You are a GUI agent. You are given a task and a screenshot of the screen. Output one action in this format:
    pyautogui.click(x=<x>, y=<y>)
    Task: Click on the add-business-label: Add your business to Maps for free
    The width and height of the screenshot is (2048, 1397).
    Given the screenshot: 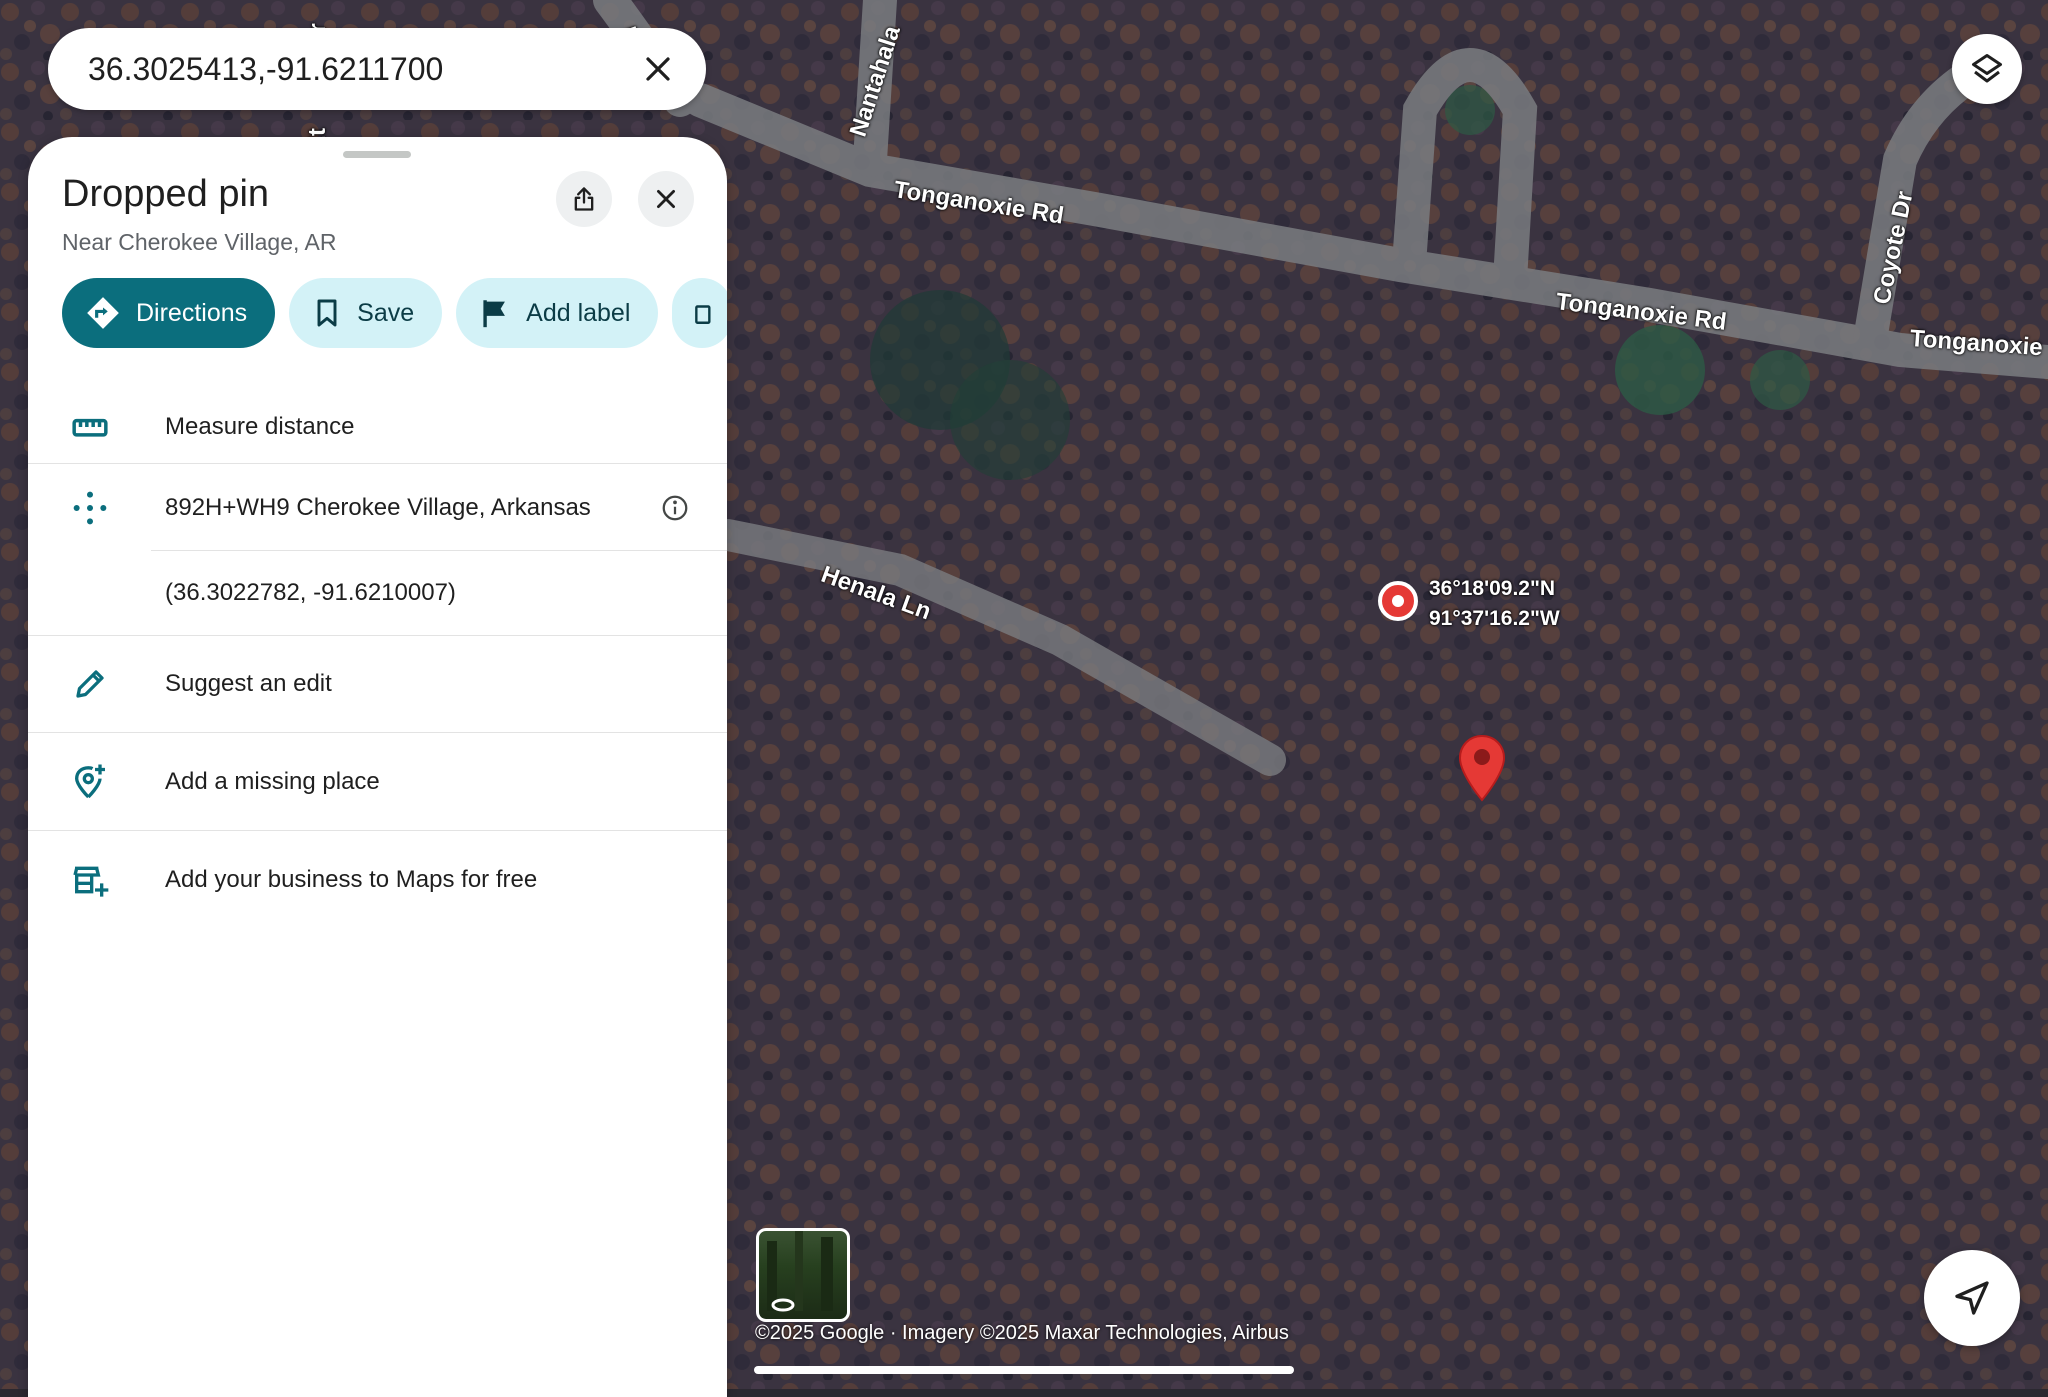 What is the action you would take?
    pyautogui.click(x=351, y=879)
    